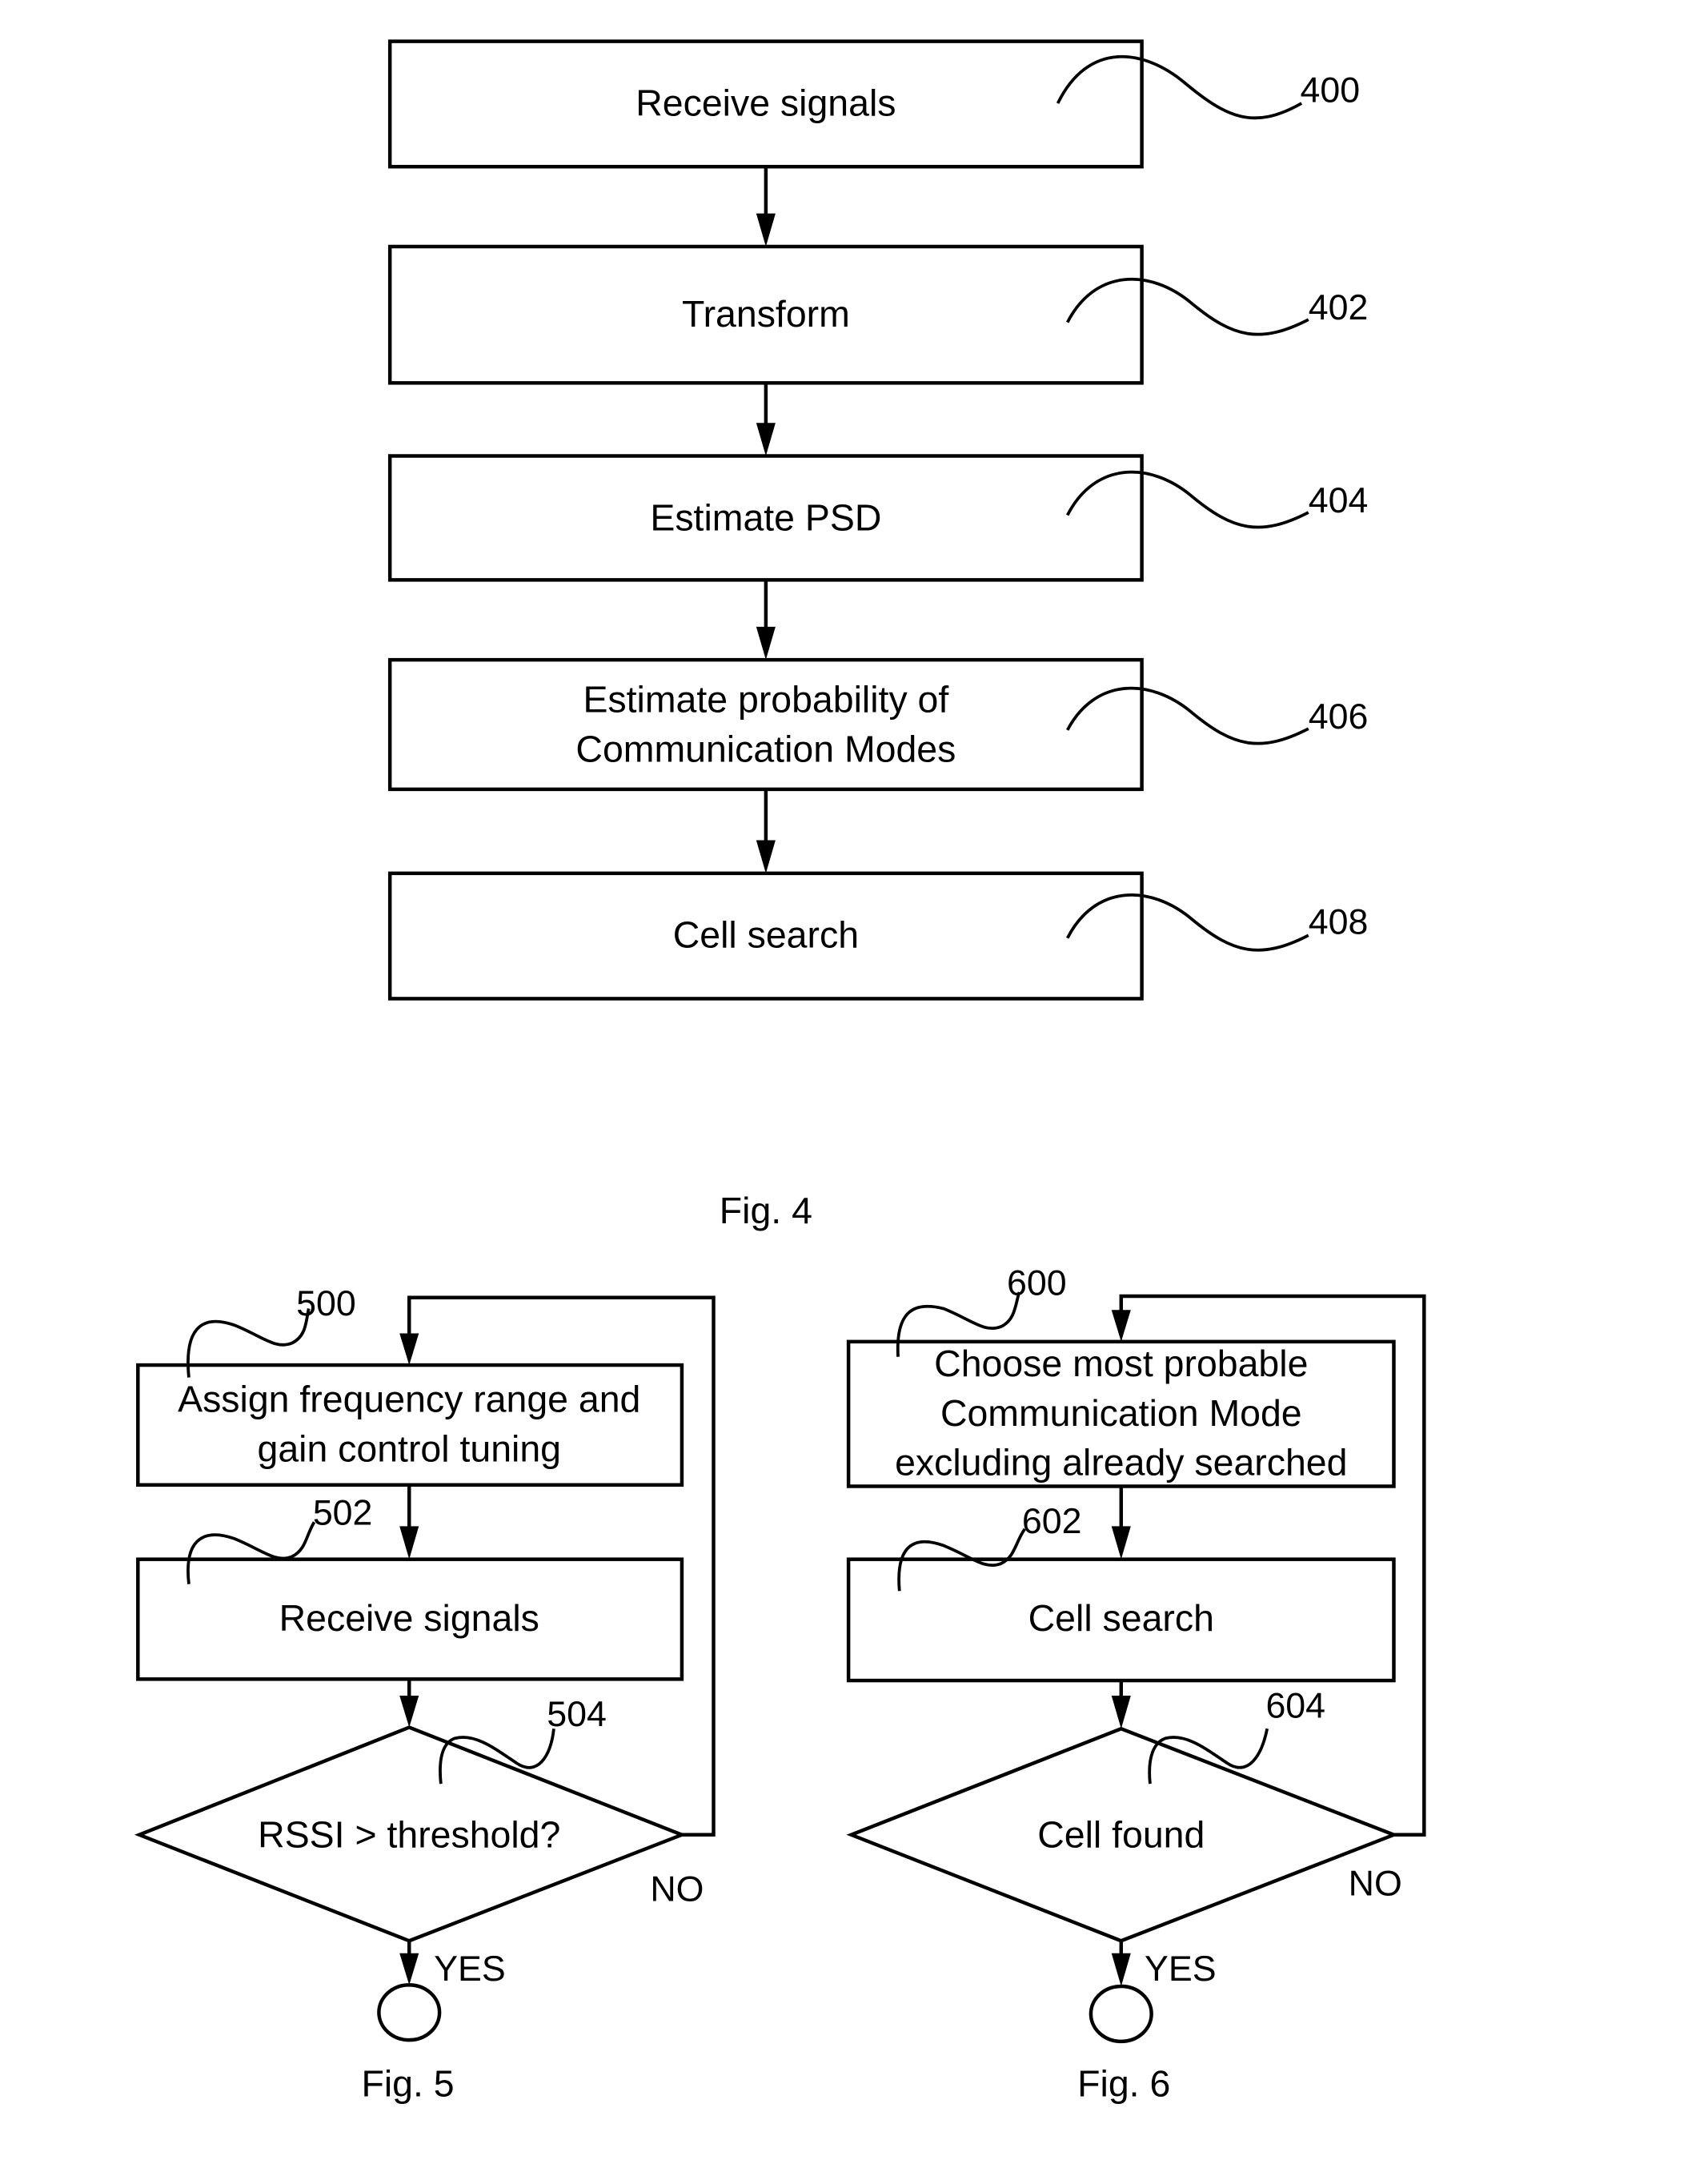  Describe the element at coordinates (1121, 1413) in the screenshot. I see `step-label-line-2: Communication Mode` at that location.